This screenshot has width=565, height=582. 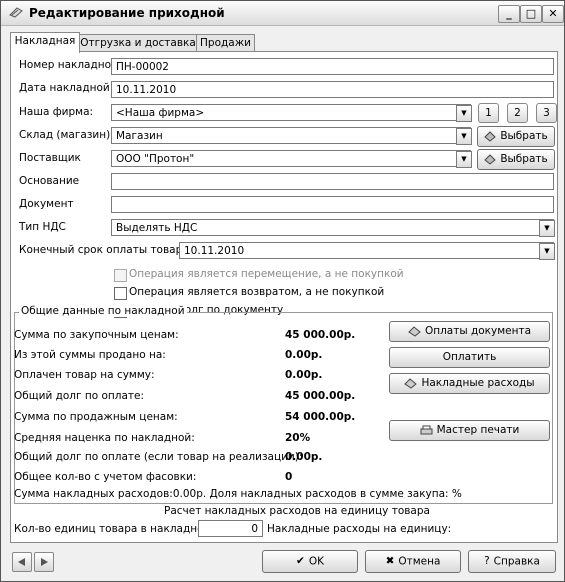 I want to click on prev-record-button, so click(x=22, y=562).